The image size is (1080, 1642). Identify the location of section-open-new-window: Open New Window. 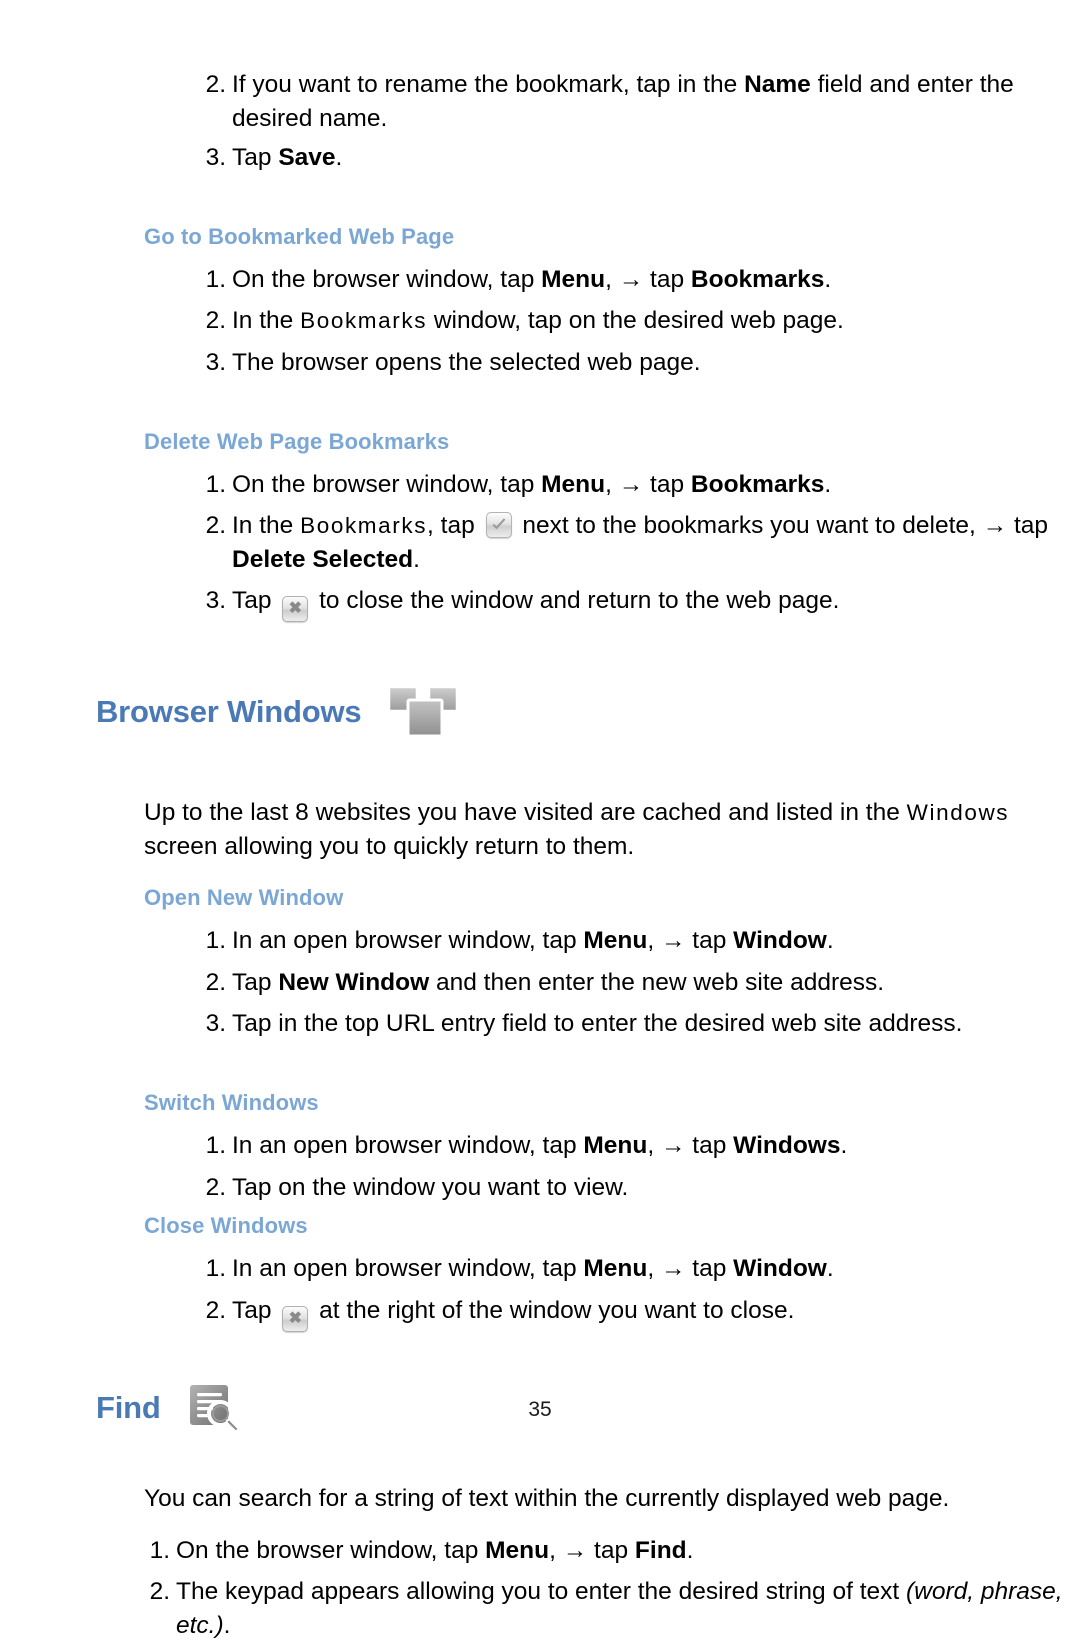
(612, 898).